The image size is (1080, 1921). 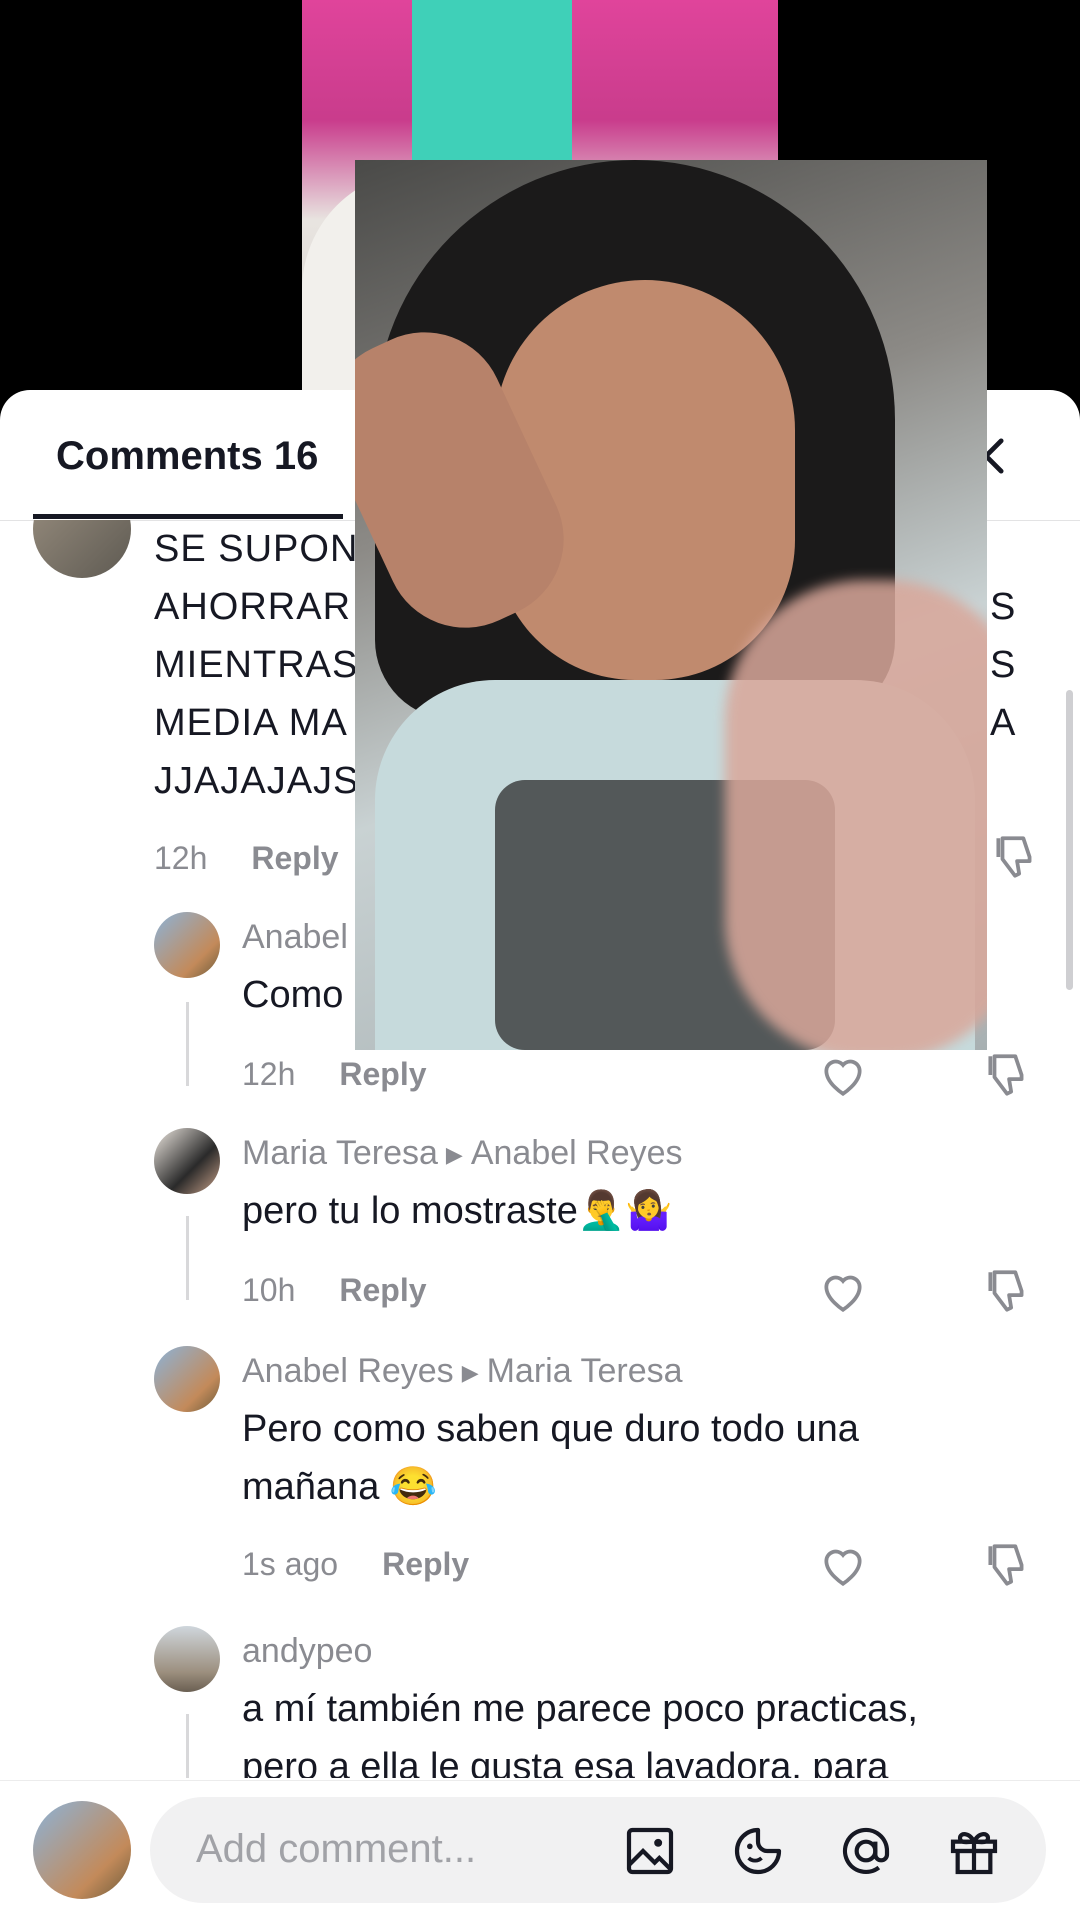 What do you see at coordinates (1069, 840) in the screenshot?
I see `scrollbar` at bounding box center [1069, 840].